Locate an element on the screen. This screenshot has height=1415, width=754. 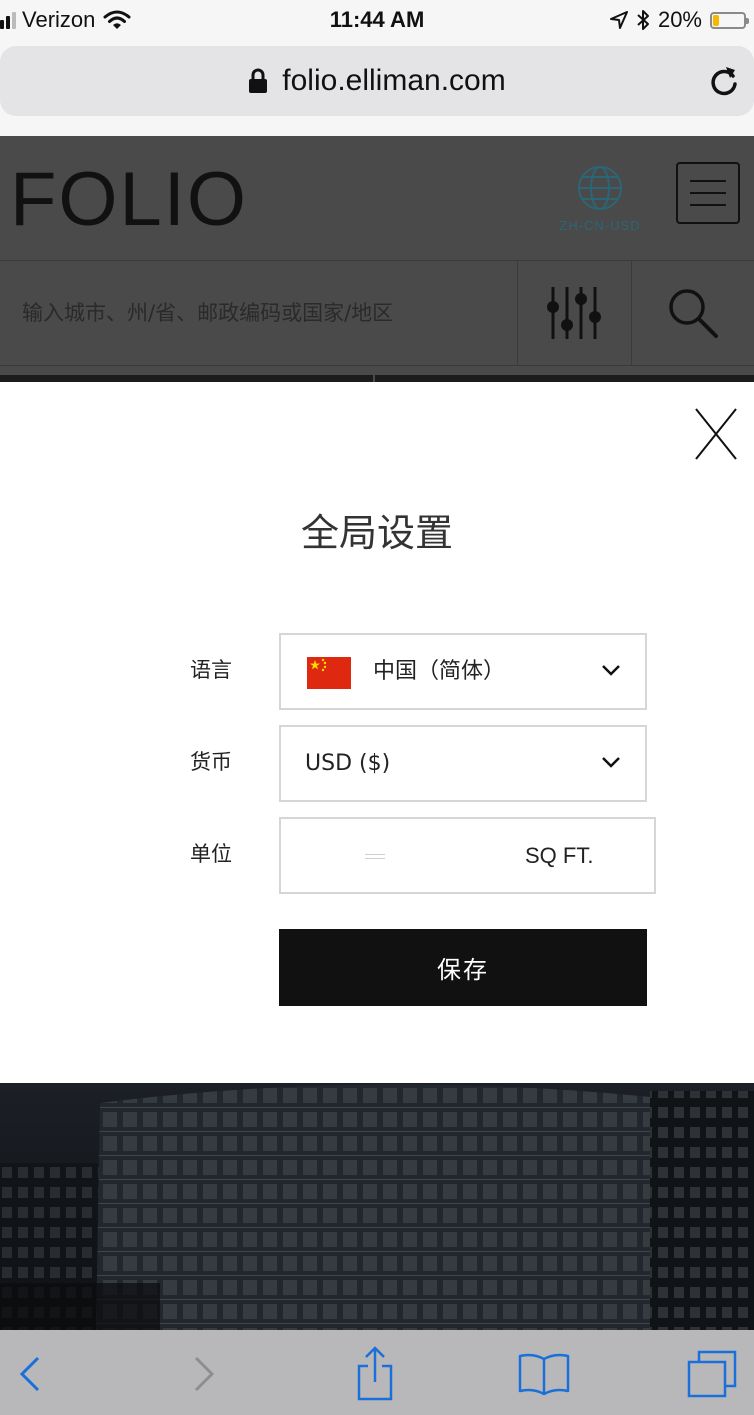
filter-button is located at coordinates (575, 313).